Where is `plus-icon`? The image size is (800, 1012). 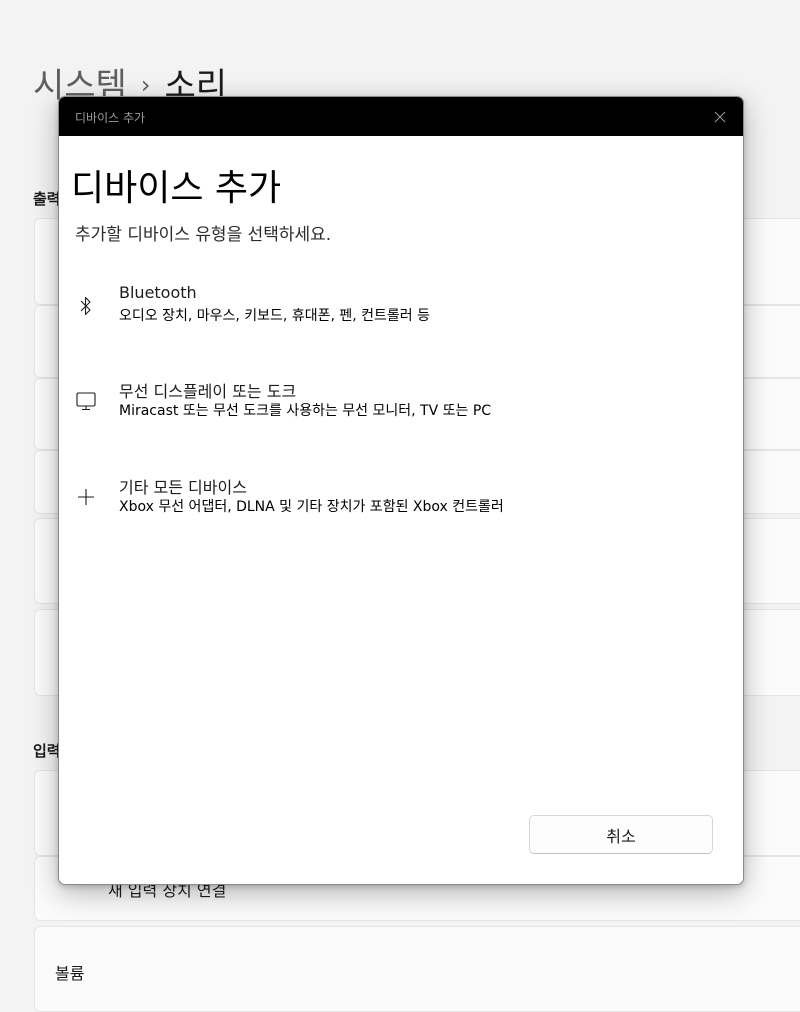
plus-icon is located at coordinates (86, 497).